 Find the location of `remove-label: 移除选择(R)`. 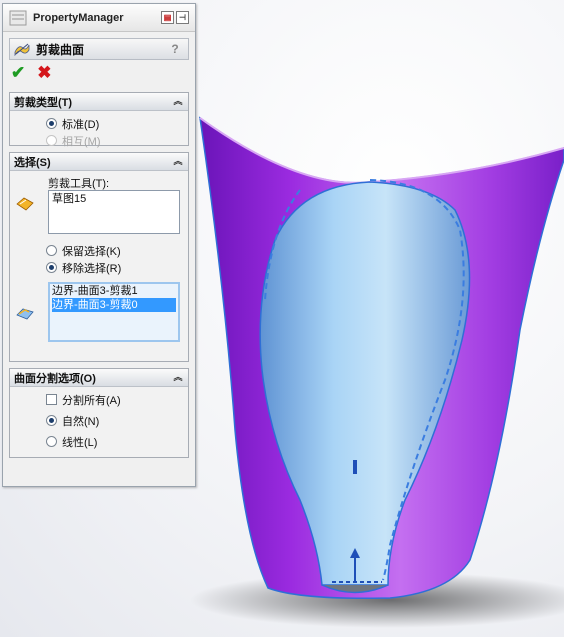

remove-label: 移除选择(R) is located at coordinates (92, 268).